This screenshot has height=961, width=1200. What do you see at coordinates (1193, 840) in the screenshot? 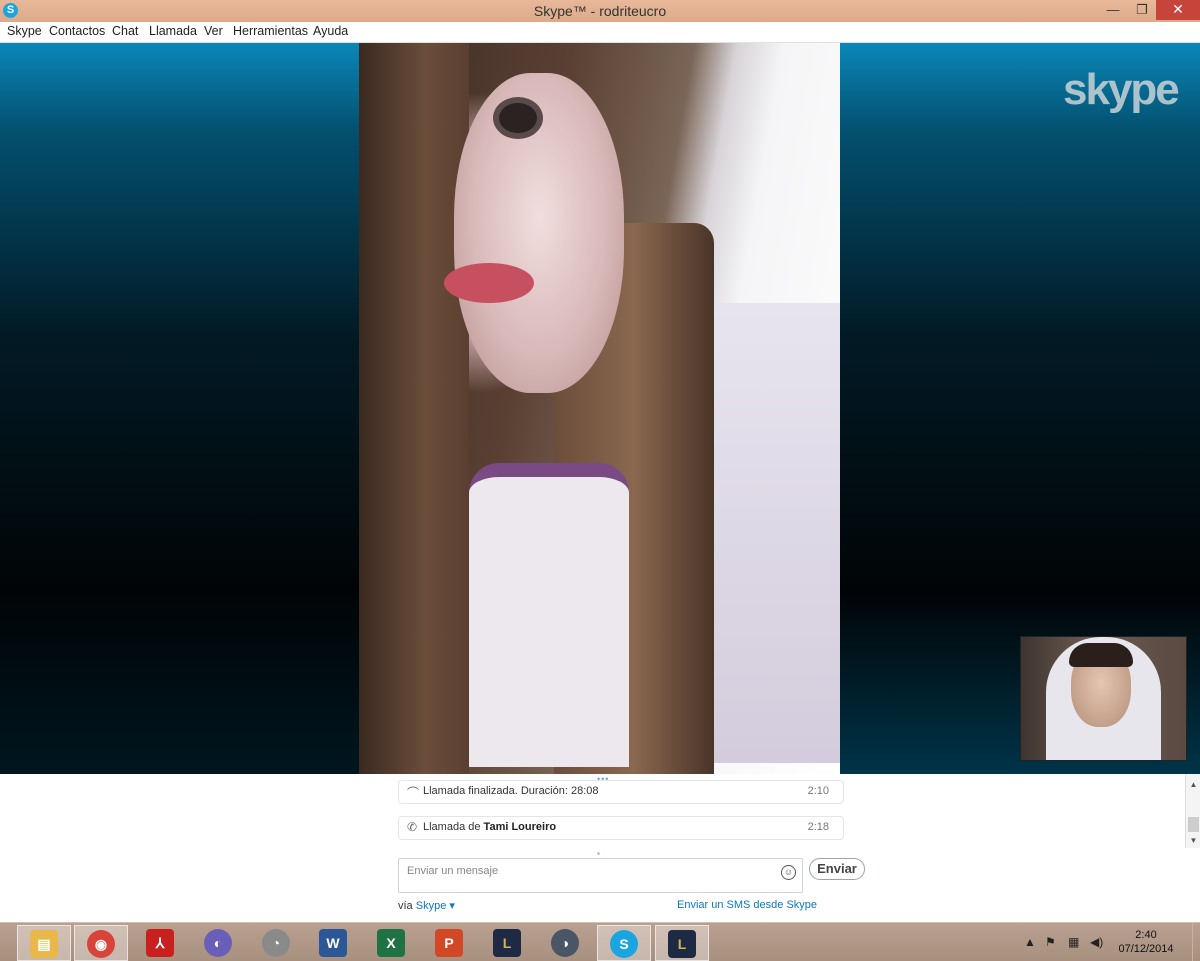
I see `scroll-down-arrow-icon: ▼` at bounding box center [1193, 840].